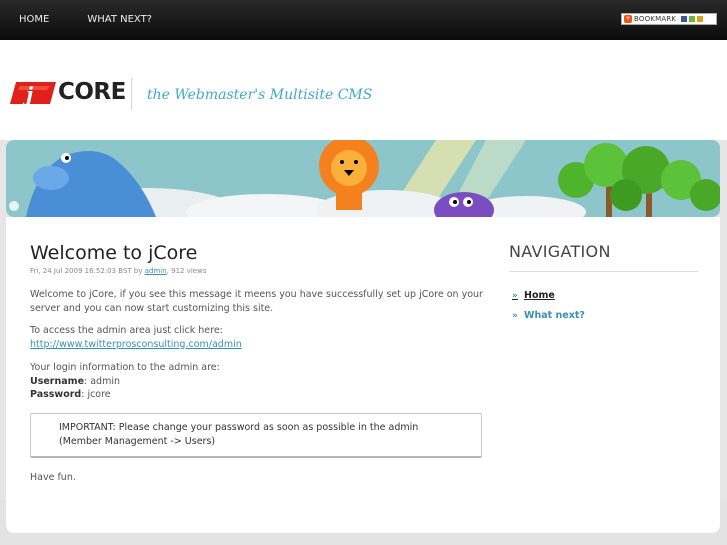  What do you see at coordinates (125, 367) in the screenshot?
I see `login-info-text: Your login information to the admin are:` at bounding box center [125, 367].